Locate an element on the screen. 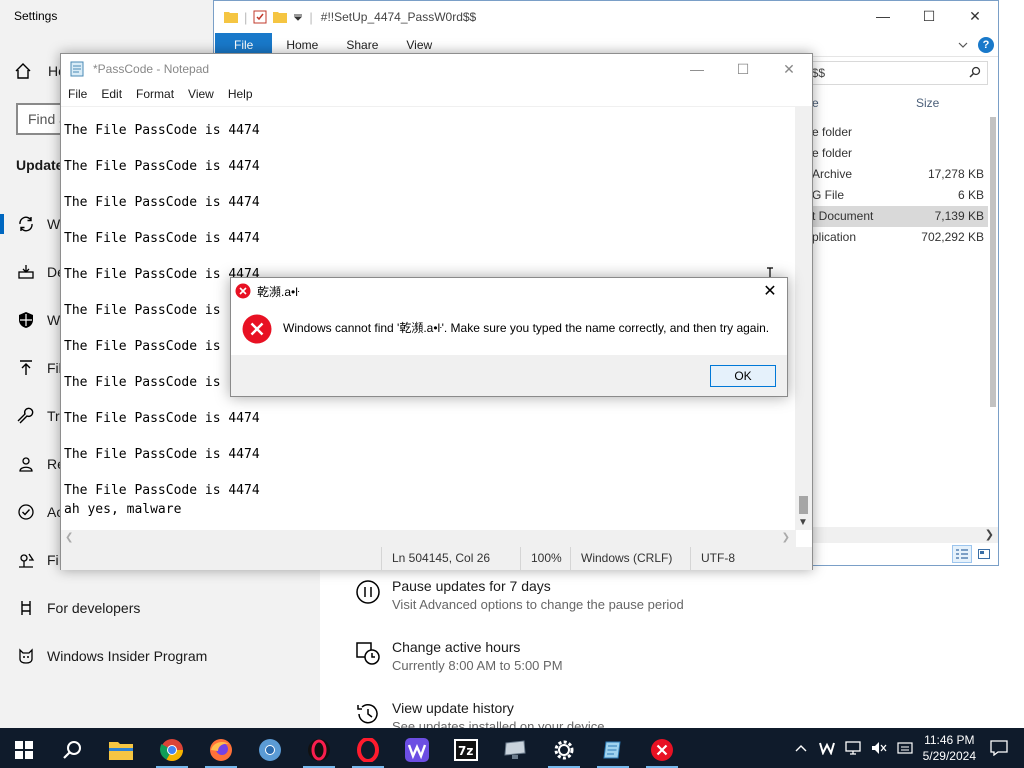  firefox-icon is located at coordinates (221, 750).